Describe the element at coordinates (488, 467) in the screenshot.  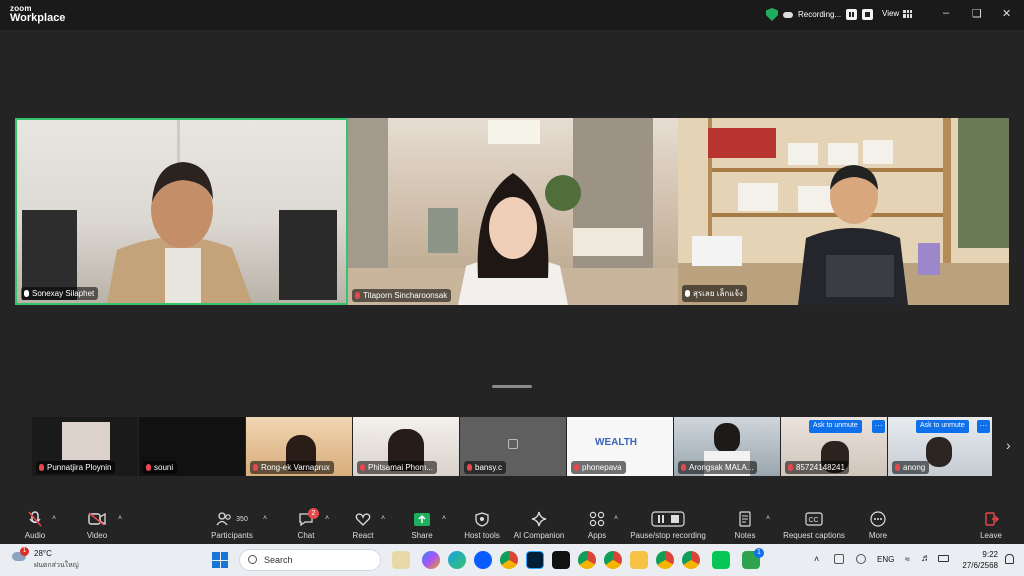
I see `participant-name: bansy.c` at that location.